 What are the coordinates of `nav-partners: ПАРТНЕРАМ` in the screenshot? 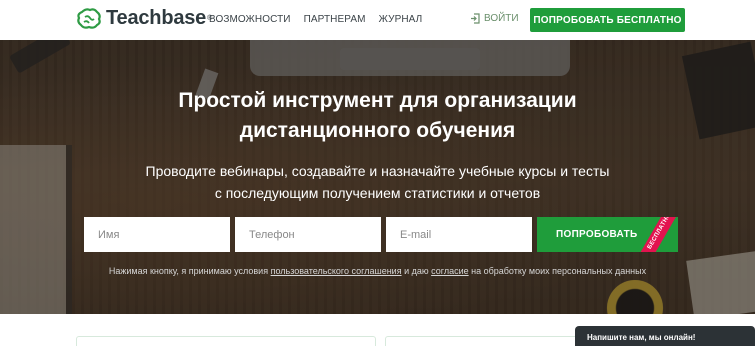 It's located at (335, 19).